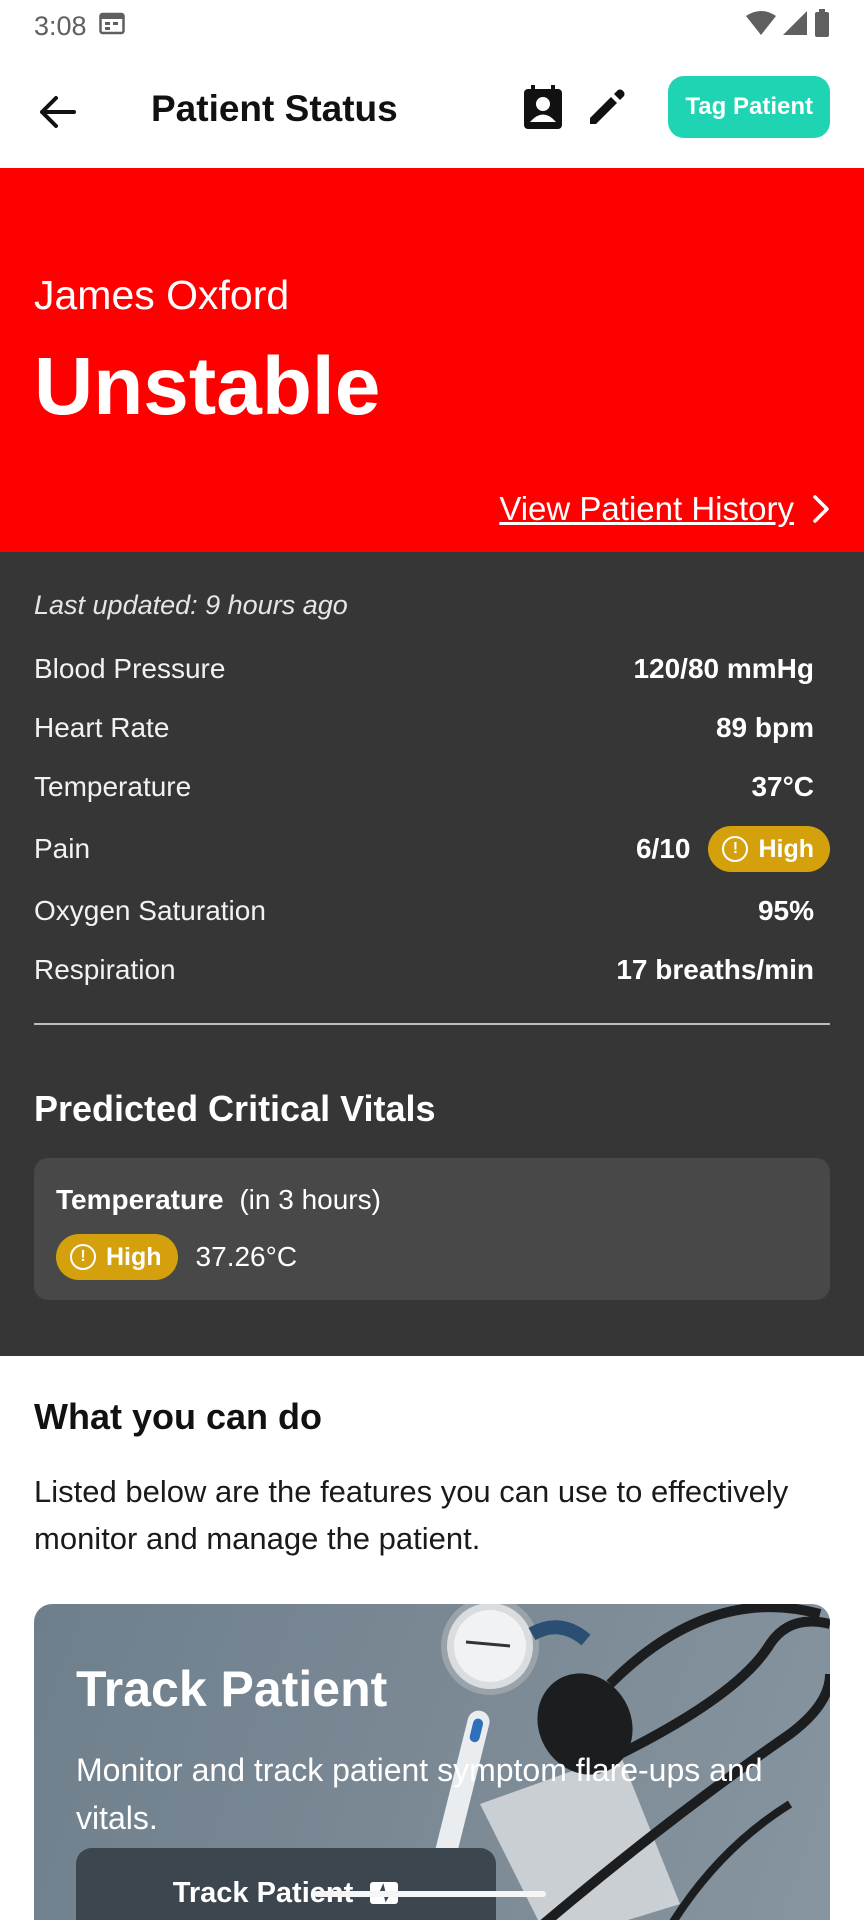 This screenshot has height=1920, width=864. I want to click on vital-row-blood-pressure: Blood Pressure 120/80 mmHg, so click(432, 669).